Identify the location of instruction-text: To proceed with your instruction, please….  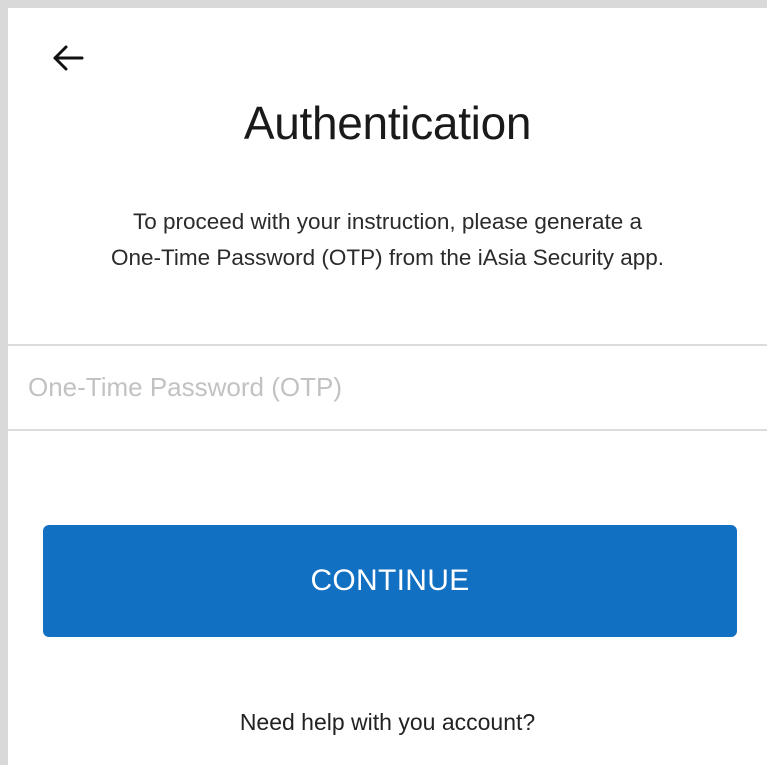
(387, 240).